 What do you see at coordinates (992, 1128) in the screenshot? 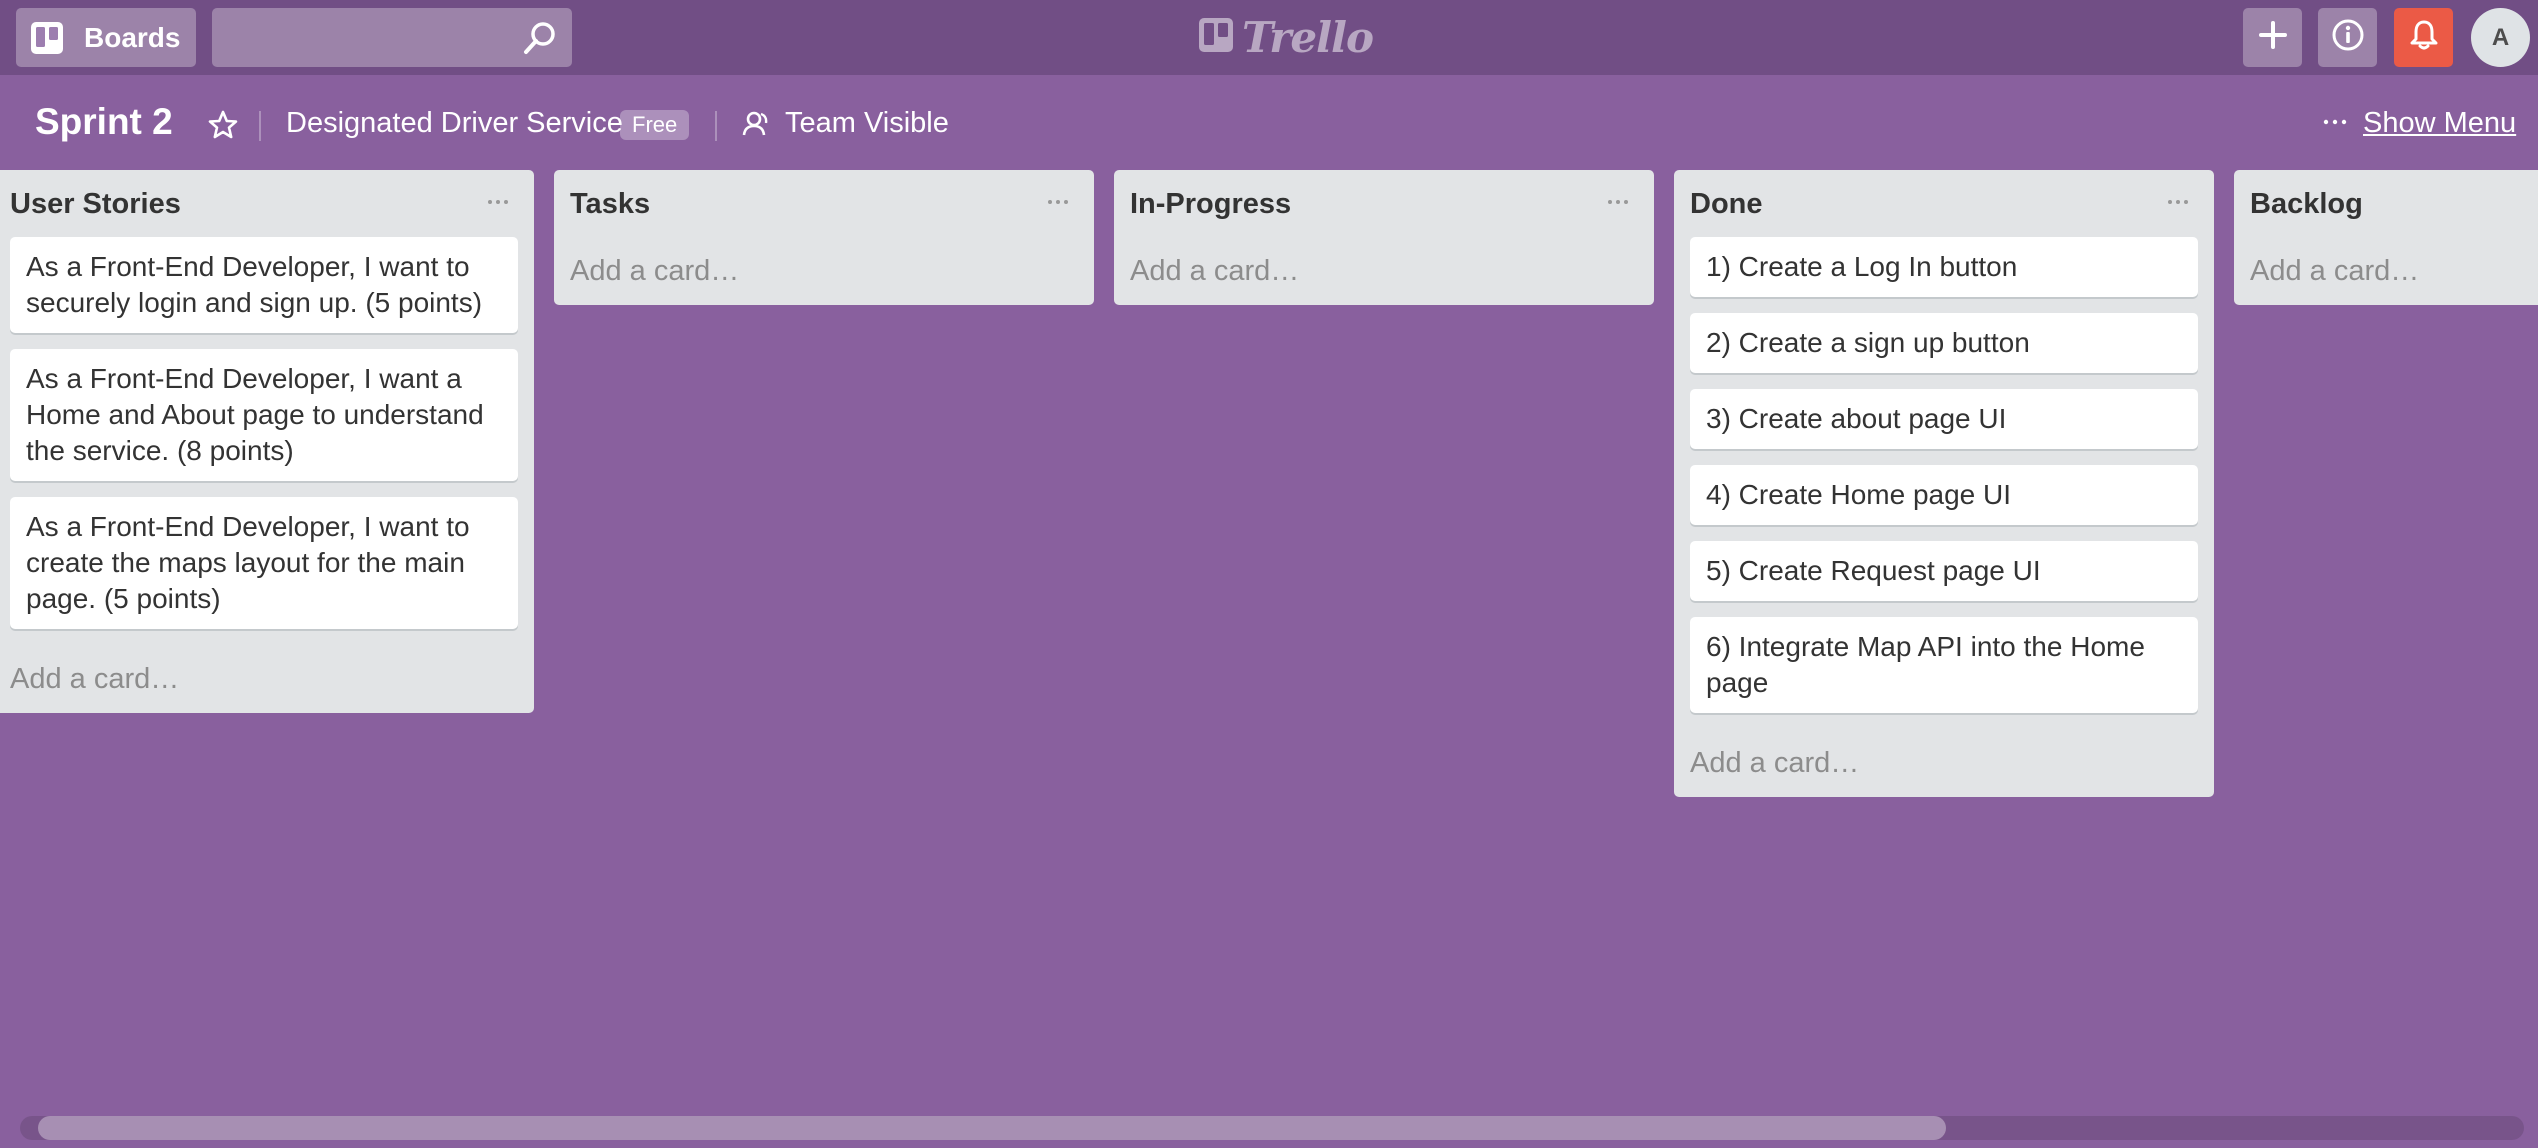
I see `scrollbar-thumb` at bounding box center [992, 1128].